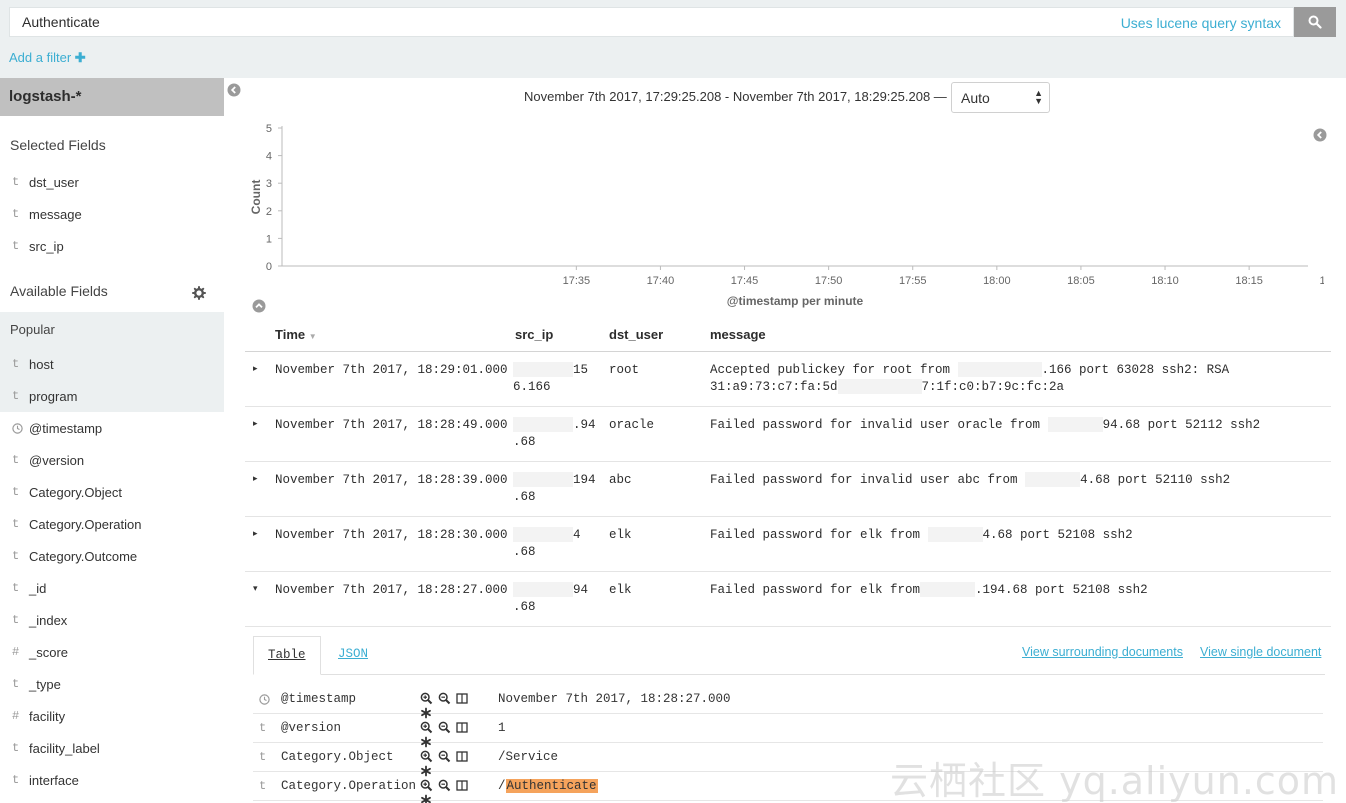 The image size is (1346, 803). What do you see at coordinates (554, 489) in the screenshot?
I see `cell-src-ip: 194.68` at bounding box center [554, 489].